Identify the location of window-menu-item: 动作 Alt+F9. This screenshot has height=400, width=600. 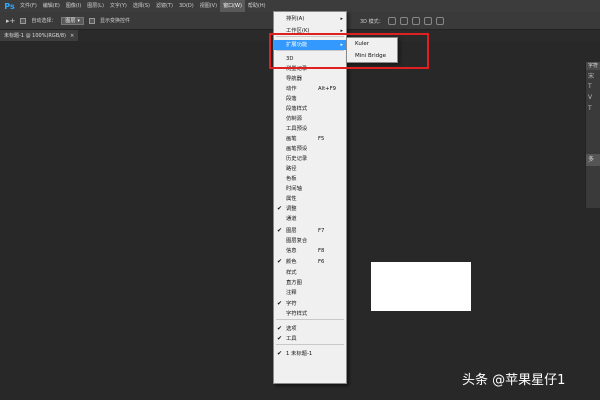
(310, 89).